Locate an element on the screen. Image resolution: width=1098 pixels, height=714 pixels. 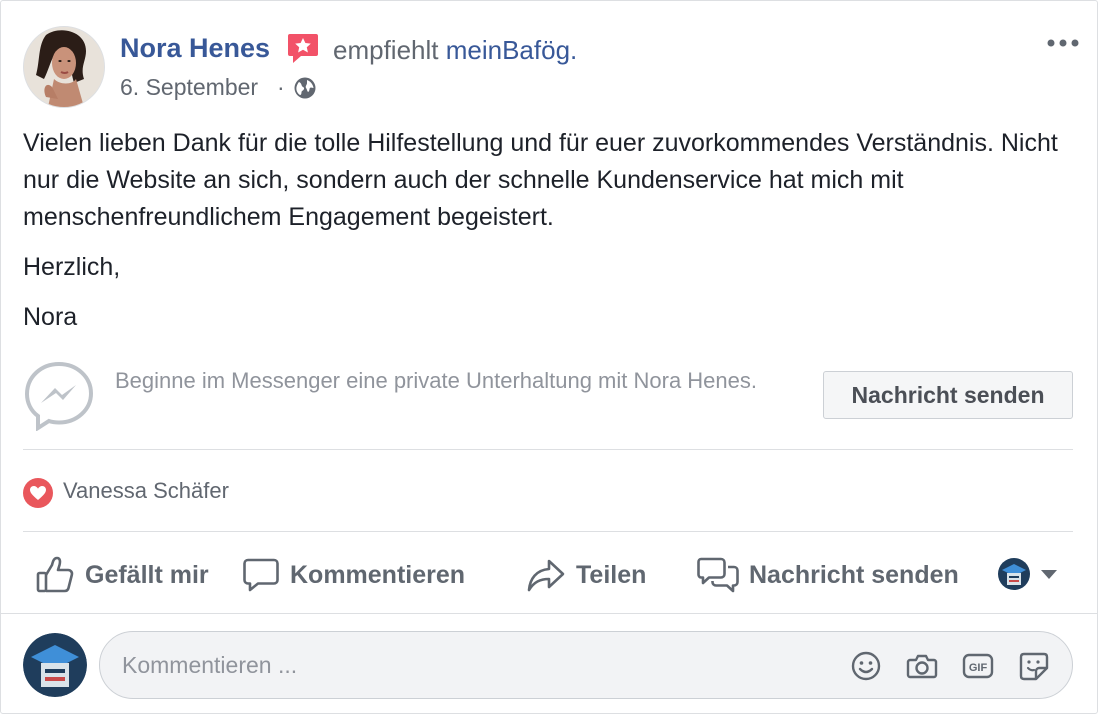
share-label: Teilen is located at coordinates (611, 574).